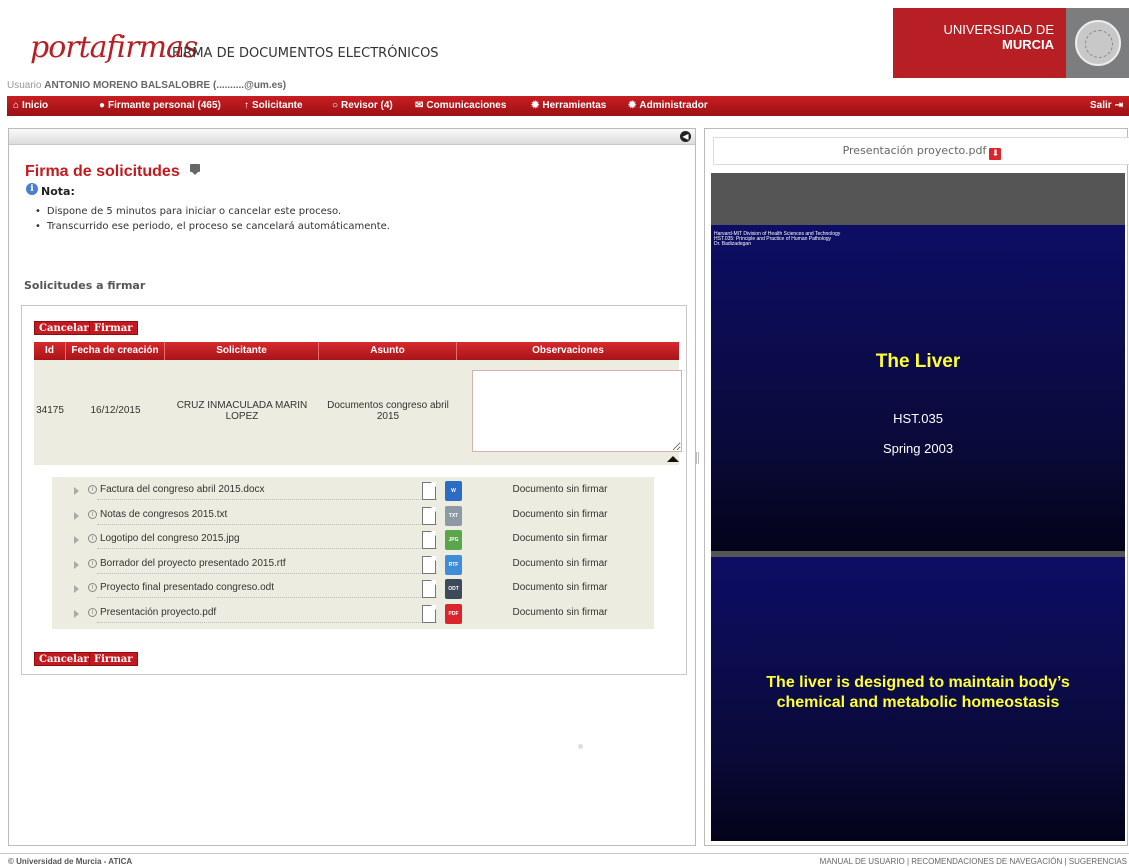  I want to click on logout-button: Salir ⇥, so click(1108, 106).